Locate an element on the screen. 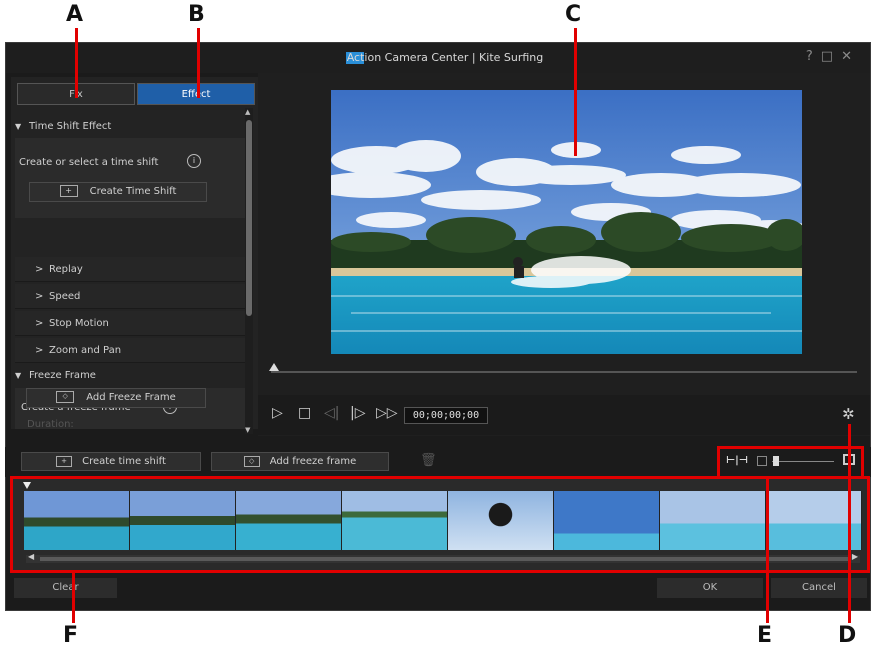 The height and width of the screenshot is (653, 877). add-freeze-frame-label: Add Freeze Frame is located at coordinates (131, 397).